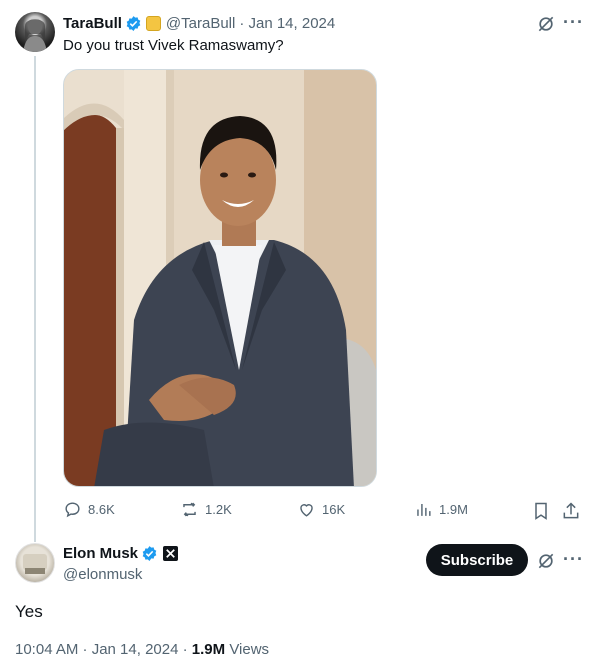 The height and width of the screenshot is (666, 597). I want to click on thread-line, so click(35, 299).